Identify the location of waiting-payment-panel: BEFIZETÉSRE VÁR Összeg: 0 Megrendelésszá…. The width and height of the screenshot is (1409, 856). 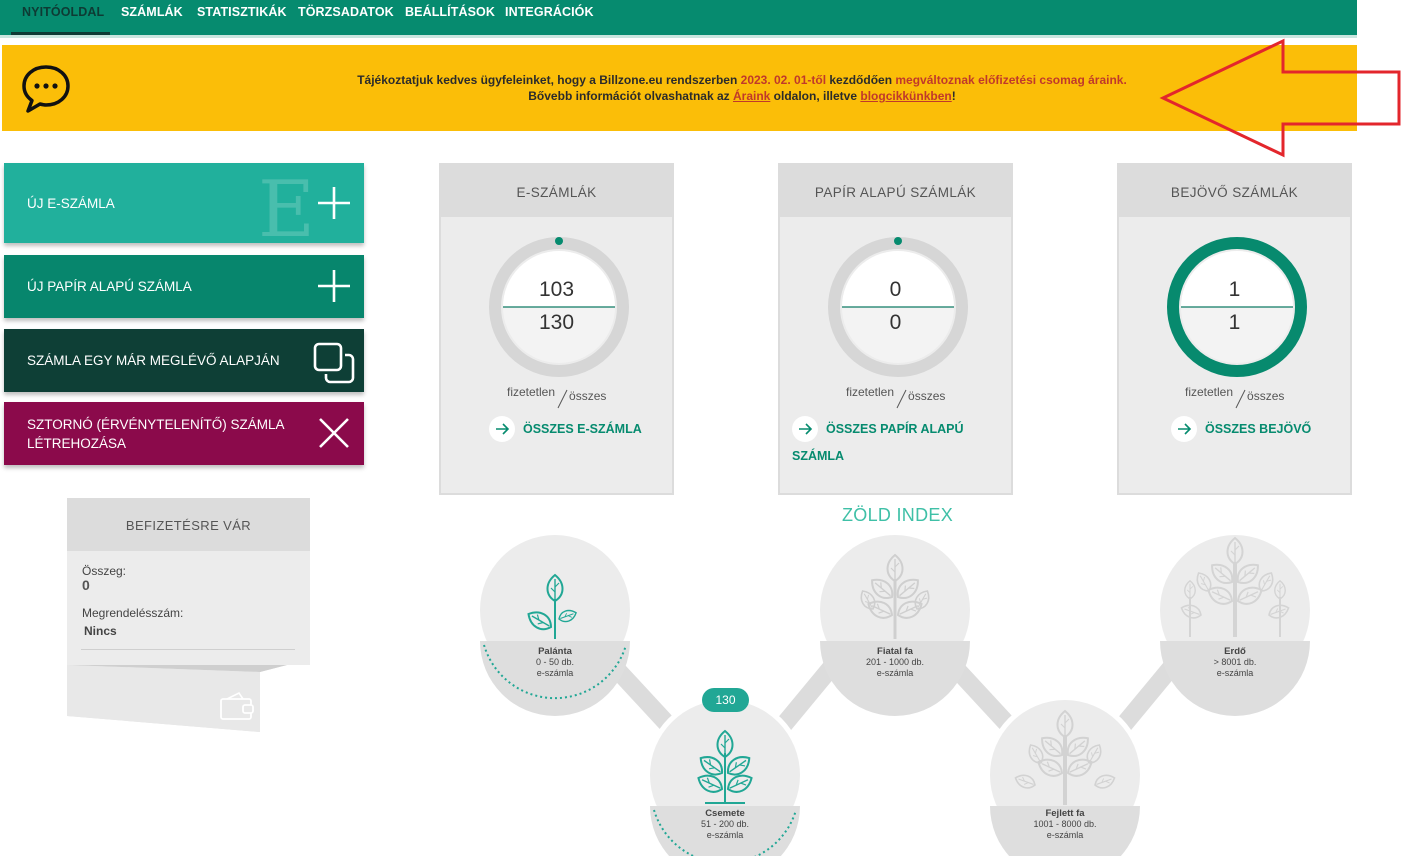
(188, 616).